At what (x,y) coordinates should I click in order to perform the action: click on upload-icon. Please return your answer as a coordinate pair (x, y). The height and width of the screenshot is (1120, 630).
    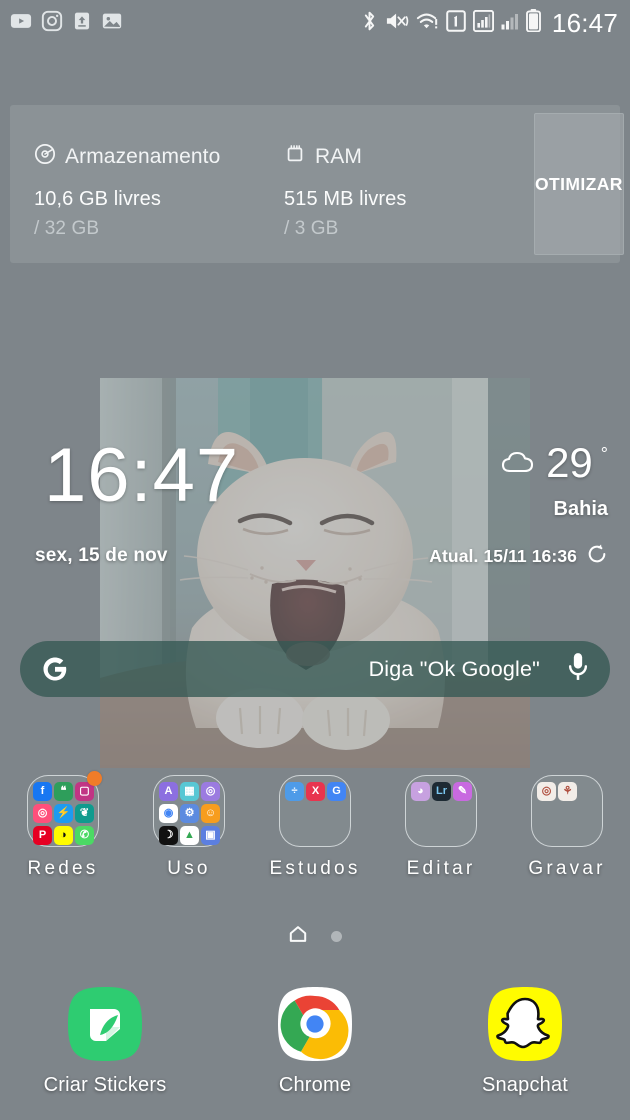
    Looking at the image, I should click on (82, 23).